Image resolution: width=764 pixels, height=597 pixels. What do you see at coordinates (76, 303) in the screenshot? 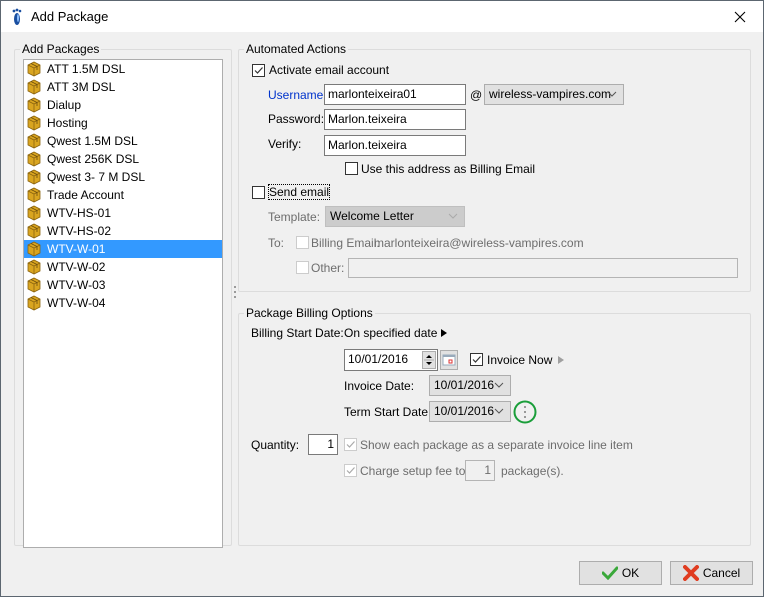
I see `package-label: WTV-W-04` at bounding box center [76, 303].